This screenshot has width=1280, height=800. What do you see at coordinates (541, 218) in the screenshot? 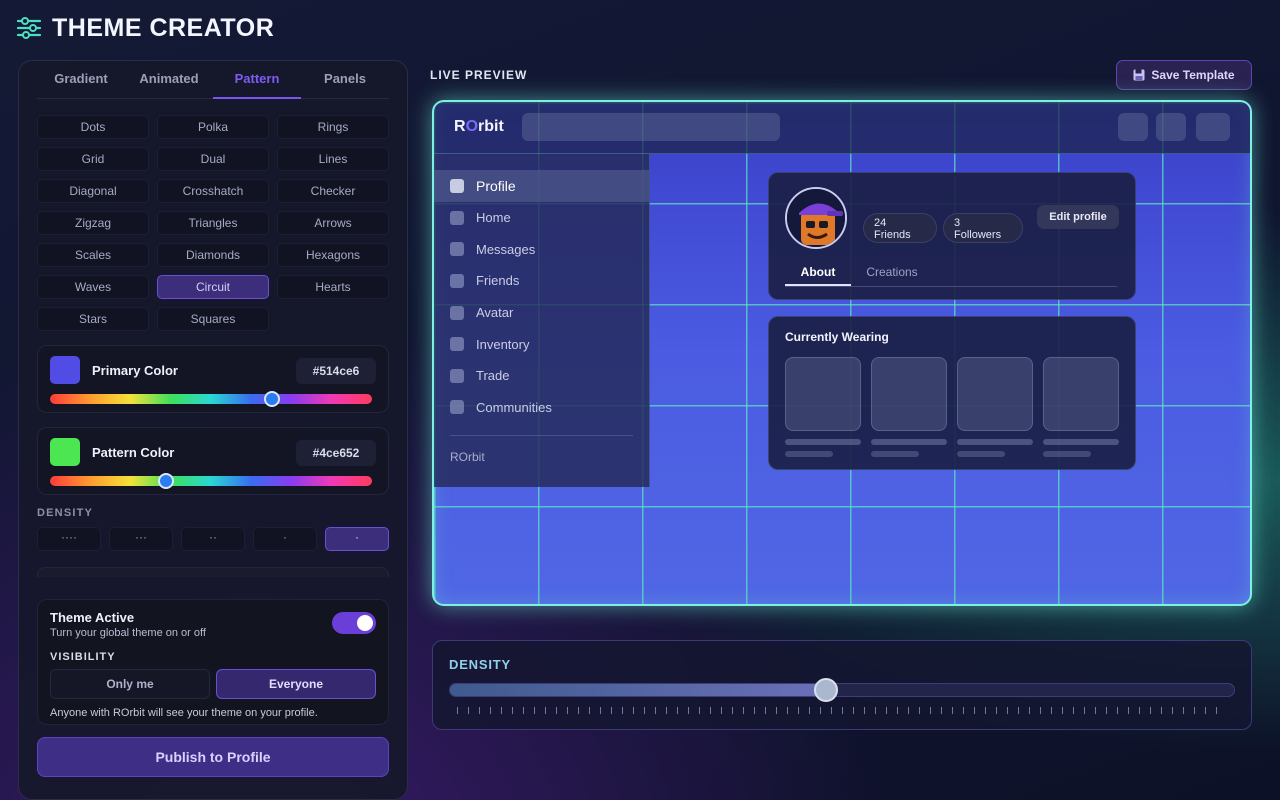
I see `preview-nav-home: Home` at bounding box center [541, 218].